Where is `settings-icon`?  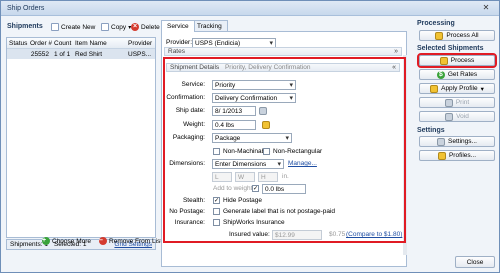
settings-icon is located at coordinates (441, 141).